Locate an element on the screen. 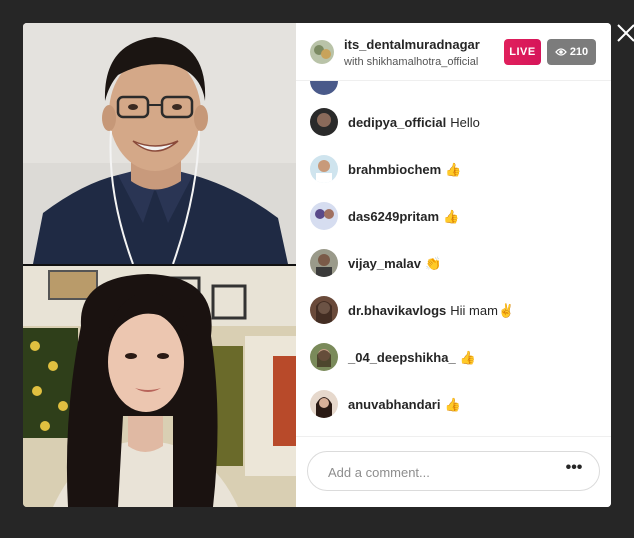 This screenshot has width=634, height=538. comment-username: _04_deepshikha_ is located at coordinates (402, 357).